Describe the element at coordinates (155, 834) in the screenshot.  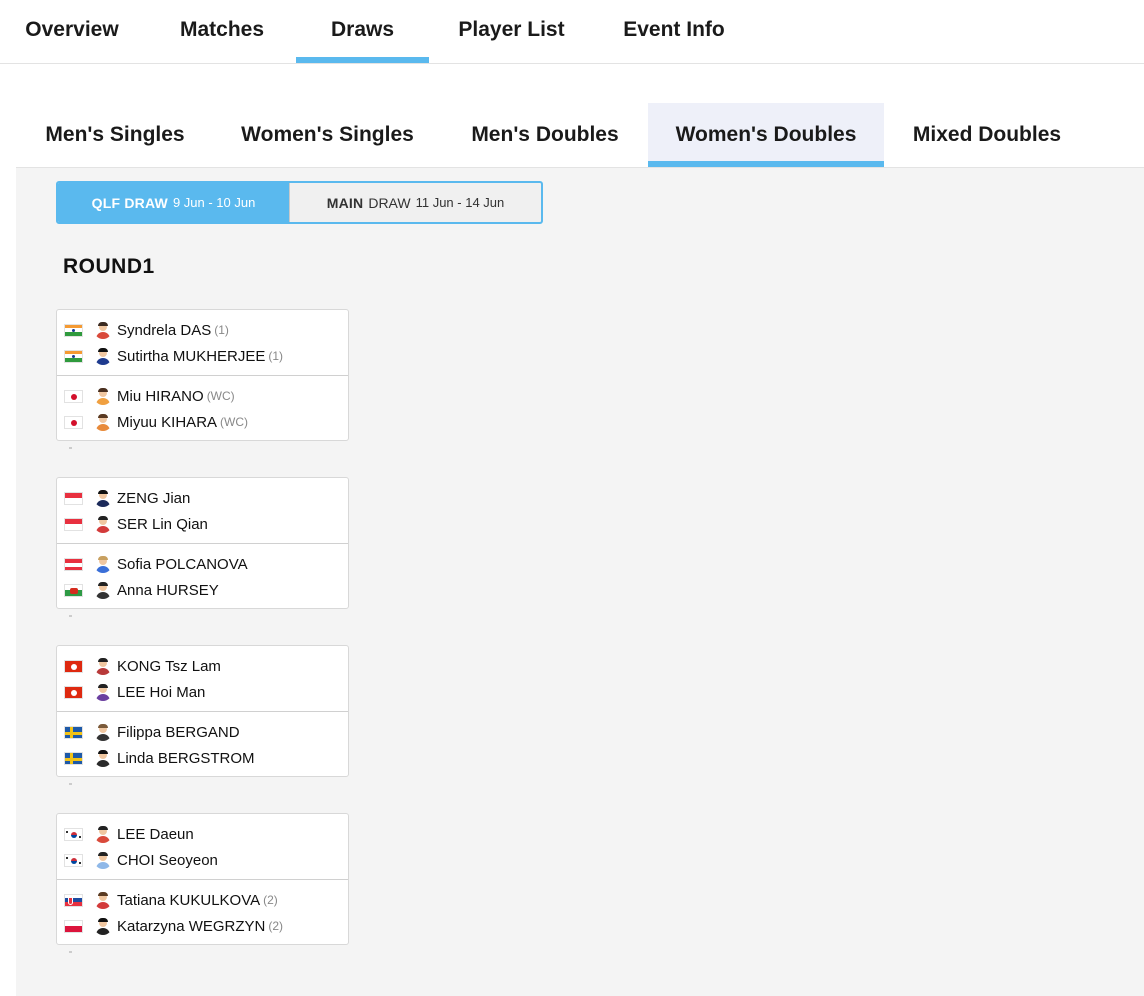
I see `player-name: LEE Daeun` at that location.